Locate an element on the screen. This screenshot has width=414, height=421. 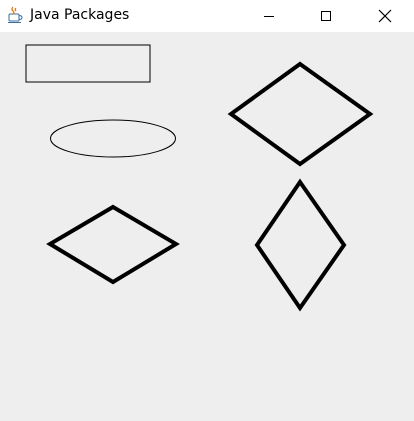
minimize-button is located at coordinates (269, 15).